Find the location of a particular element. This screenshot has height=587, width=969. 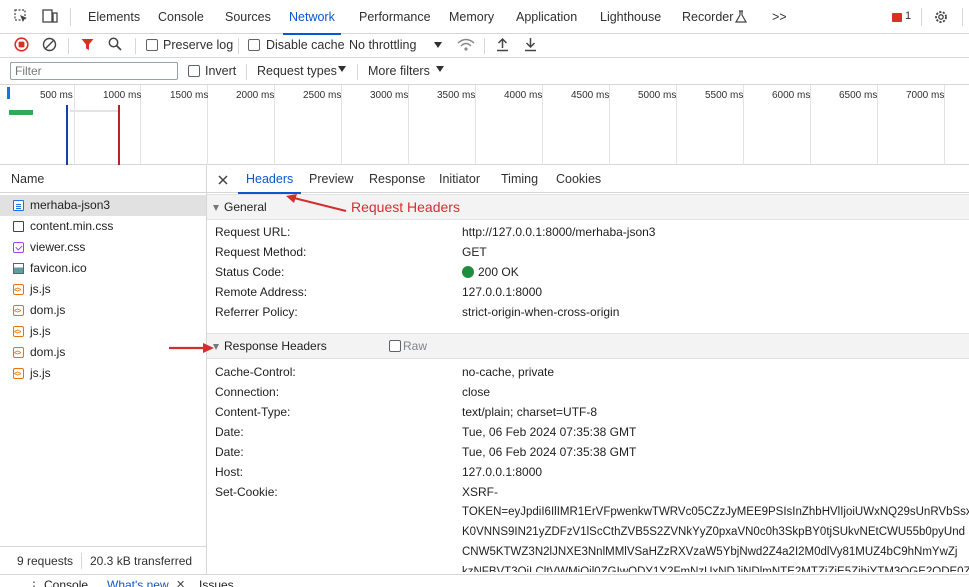

disable-cache-label: Disable cache is located at coordinates (305, 45).